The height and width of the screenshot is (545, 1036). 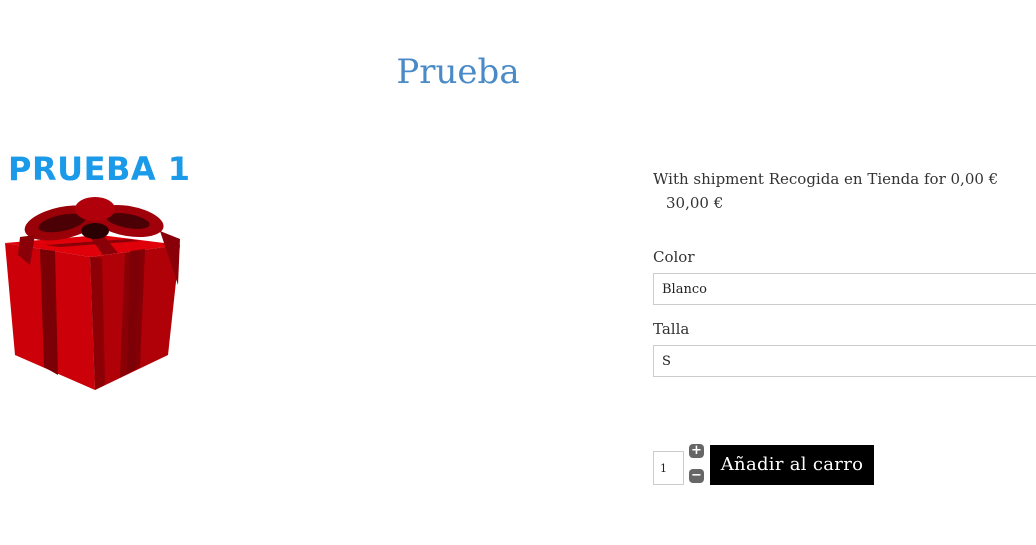 I want to click on talla-select: S, so click(x=844, y=361).